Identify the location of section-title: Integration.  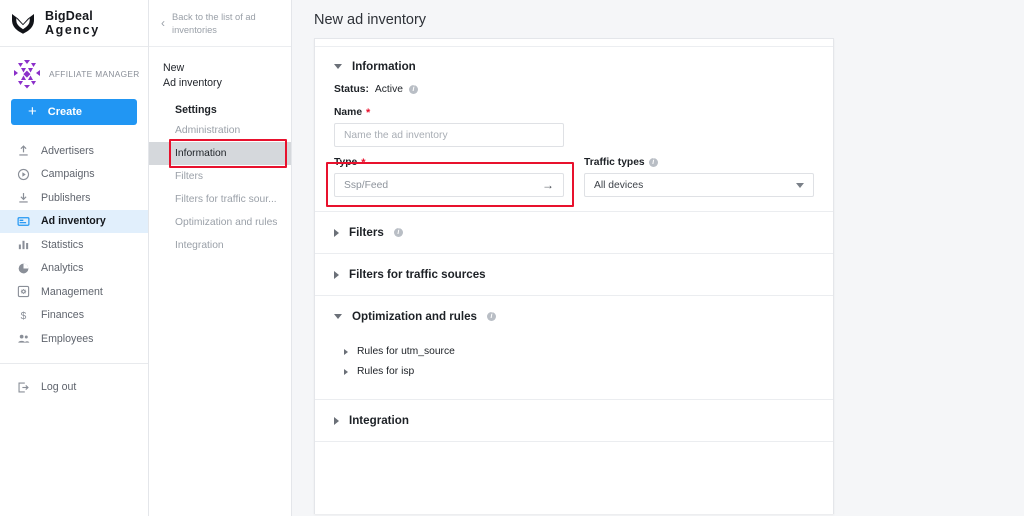
(379, 420).